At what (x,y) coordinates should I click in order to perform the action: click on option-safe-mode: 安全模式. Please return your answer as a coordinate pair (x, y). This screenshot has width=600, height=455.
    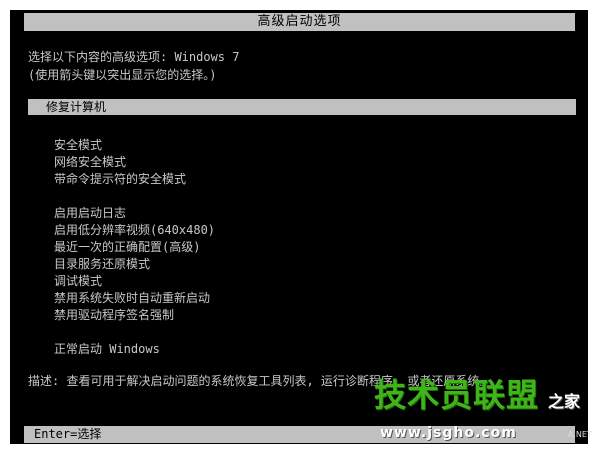
    Looking at the image, I should click on (78, 145).